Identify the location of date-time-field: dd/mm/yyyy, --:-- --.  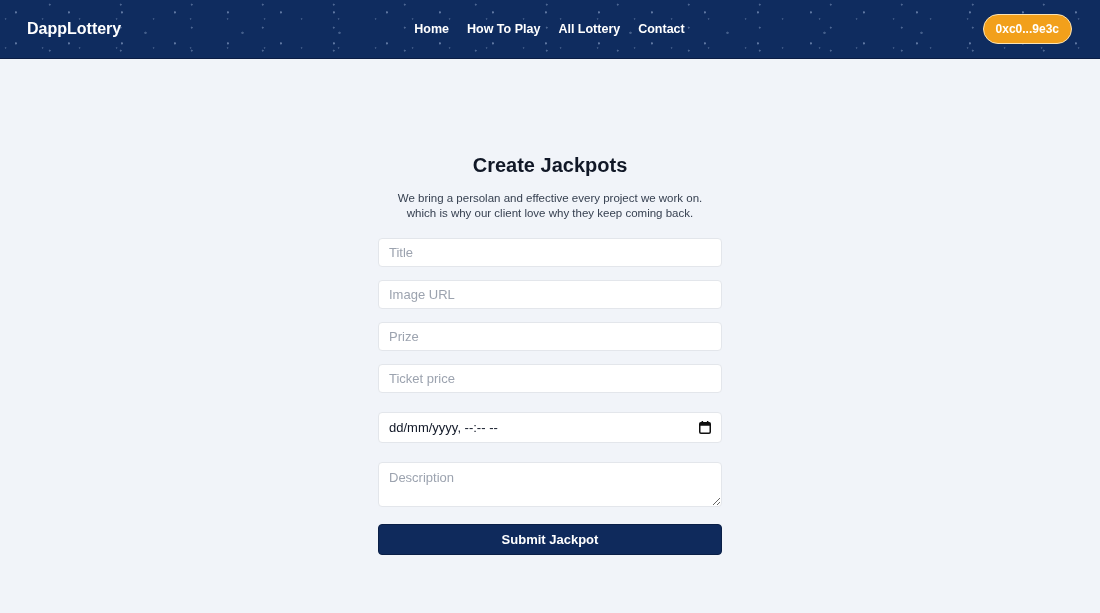
(550, 427).